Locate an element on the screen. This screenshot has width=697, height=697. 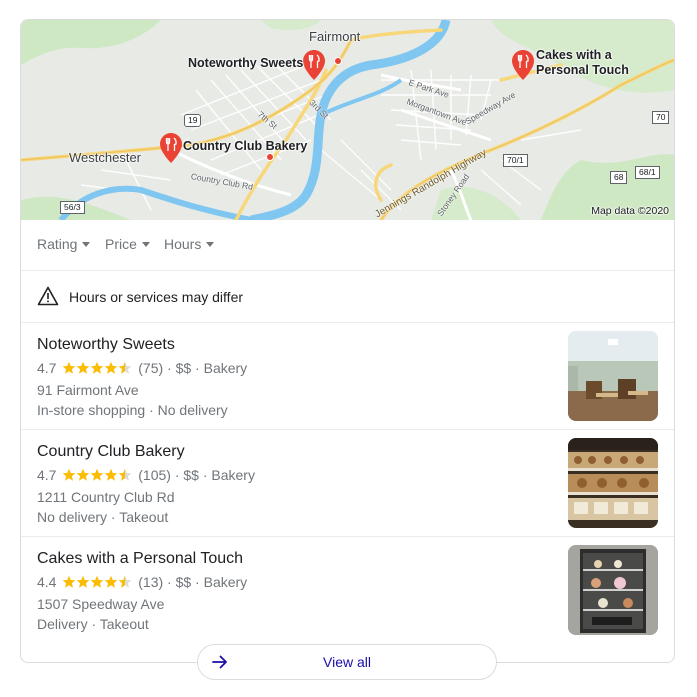
map-place-westchester: Westchester is located at coordinates (105, 157).